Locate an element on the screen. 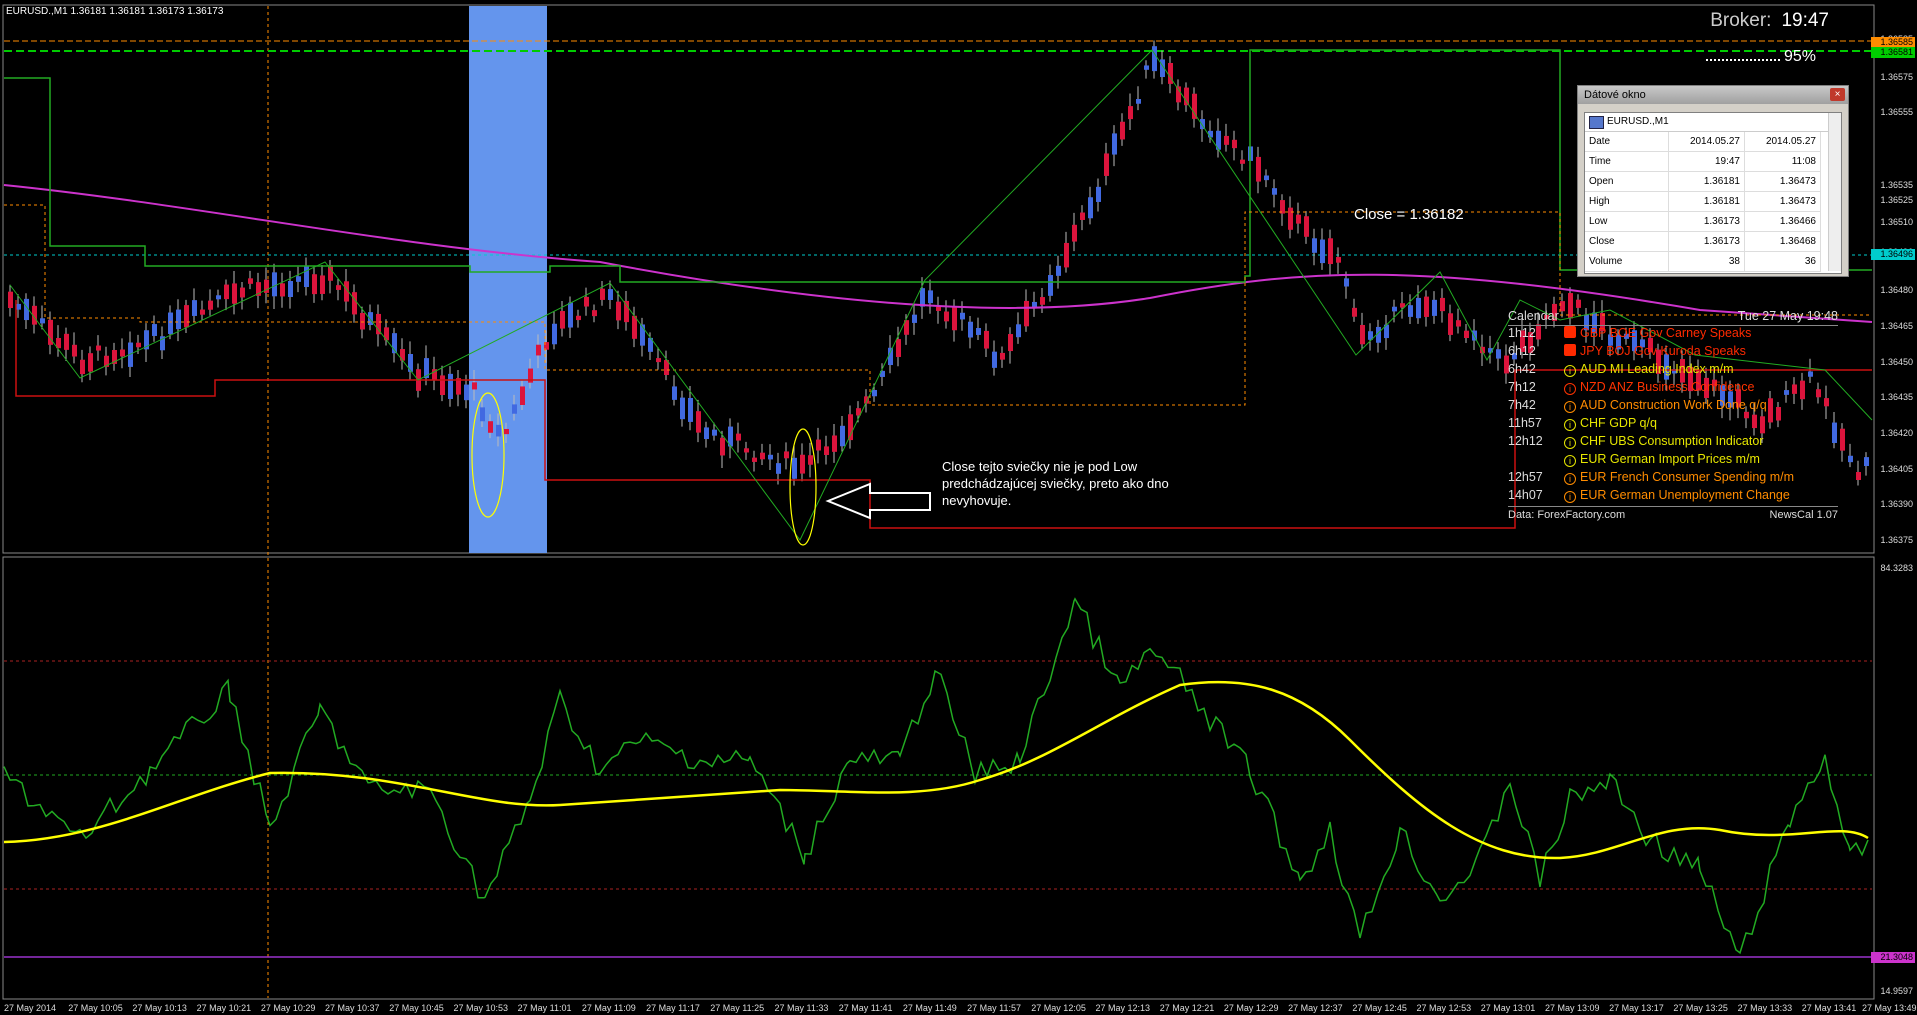 Image resolution: width=1917 pixels, height=1015 pixels. scrollbar is located at coordinates (1834, 192).